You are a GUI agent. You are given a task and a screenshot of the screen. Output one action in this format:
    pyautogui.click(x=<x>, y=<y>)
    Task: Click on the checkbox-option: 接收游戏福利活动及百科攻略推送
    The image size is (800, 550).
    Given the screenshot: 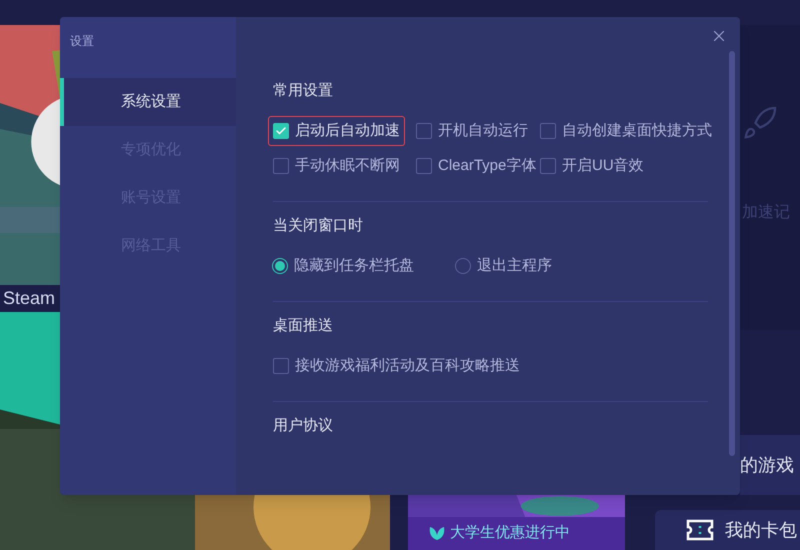 What is the action you would take?
    pyautogui.click(x=396, y=366)
    